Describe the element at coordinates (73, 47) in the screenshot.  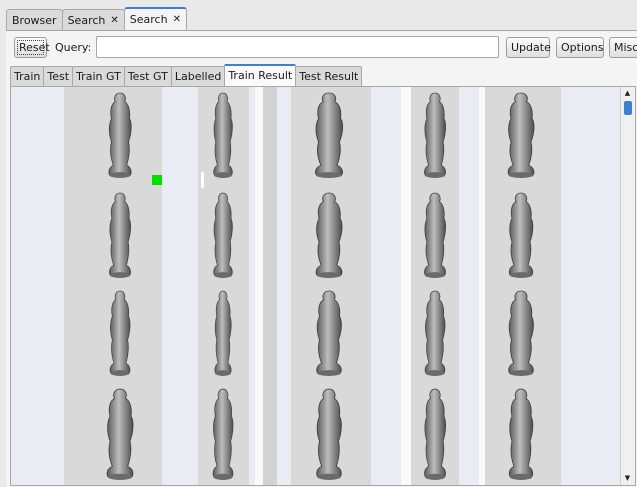
I see `query-label: Query:` at that location.